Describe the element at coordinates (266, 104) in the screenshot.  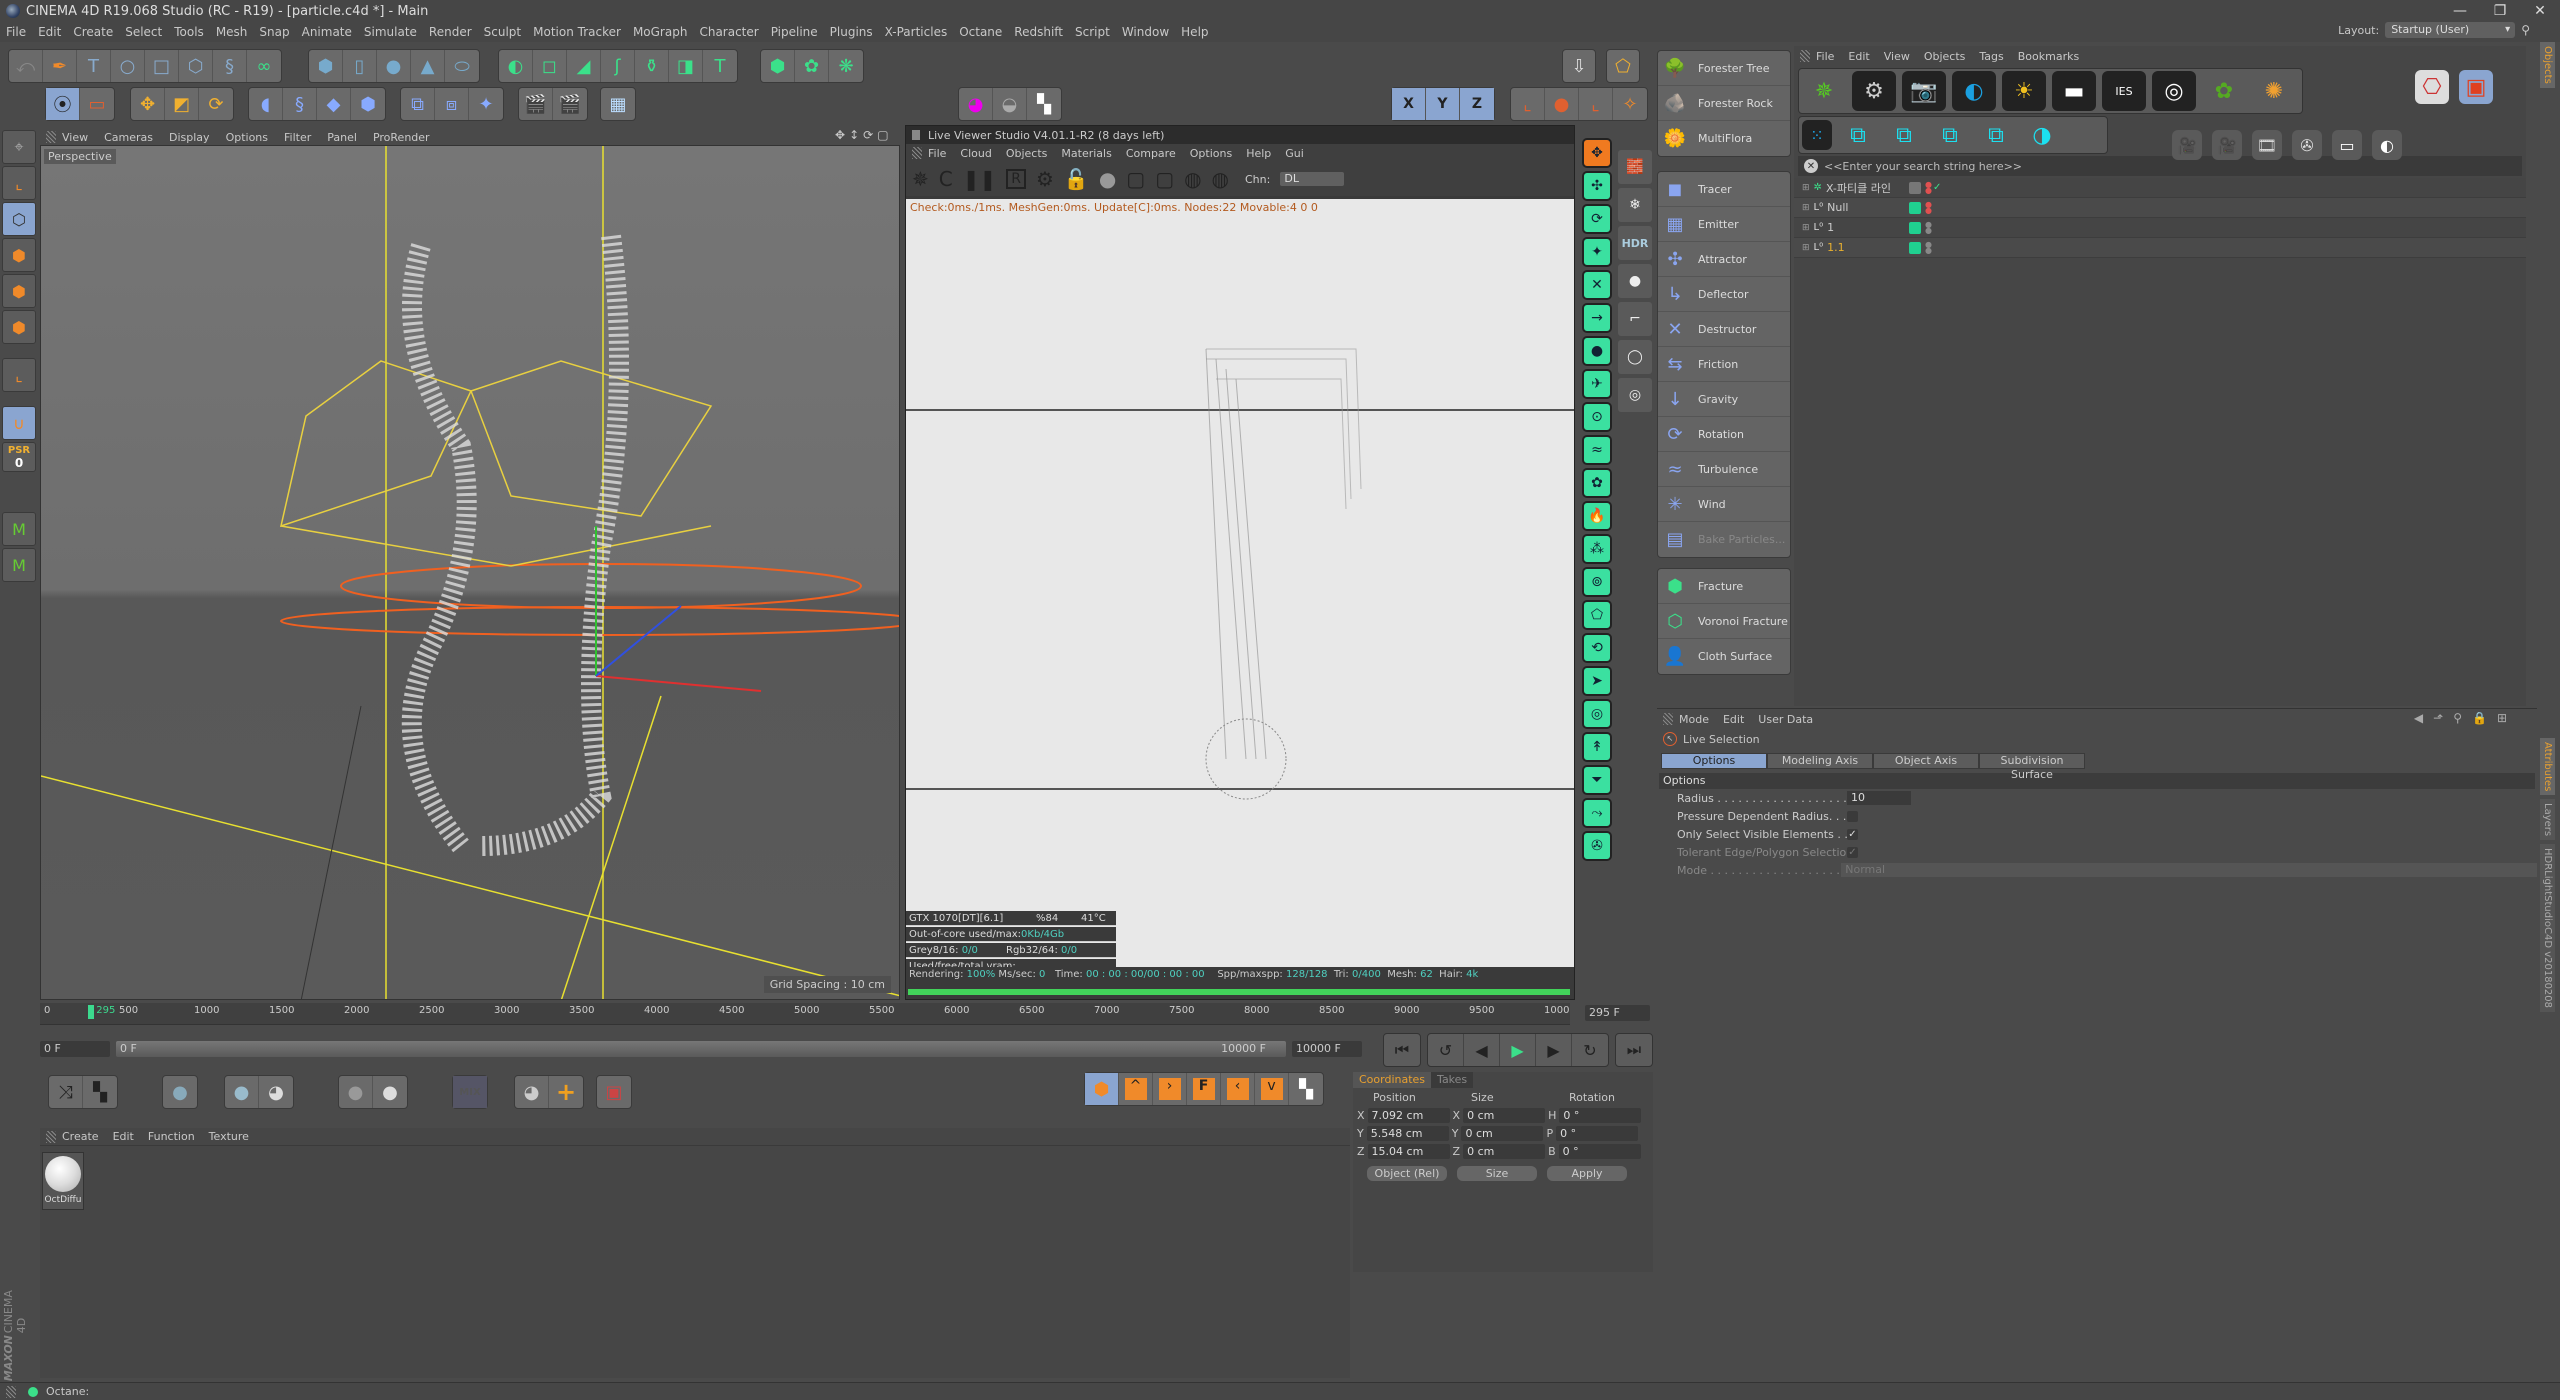
I see `deformer-icon: ◖` at that location.